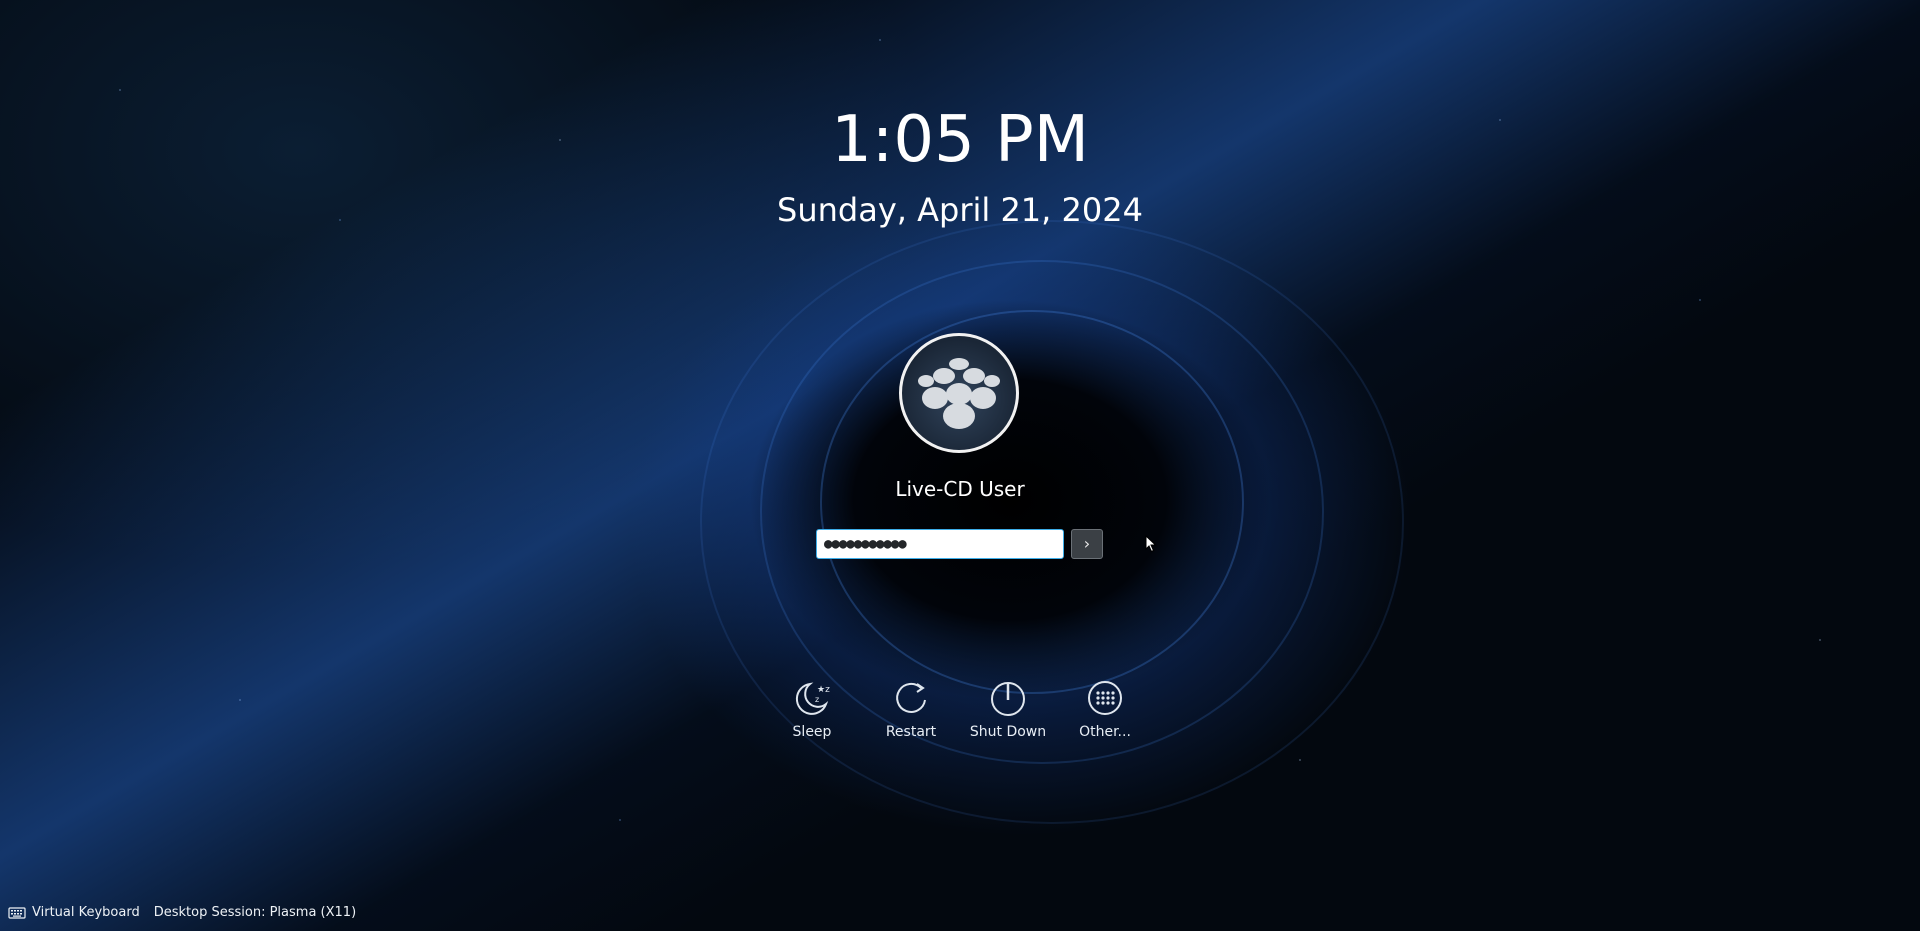 The width and height of the screenshot is (1920, 931). Describe the element at coordinates (960, 140) in the screenshot. I see `clock-time: 1:05 PM` at that location.